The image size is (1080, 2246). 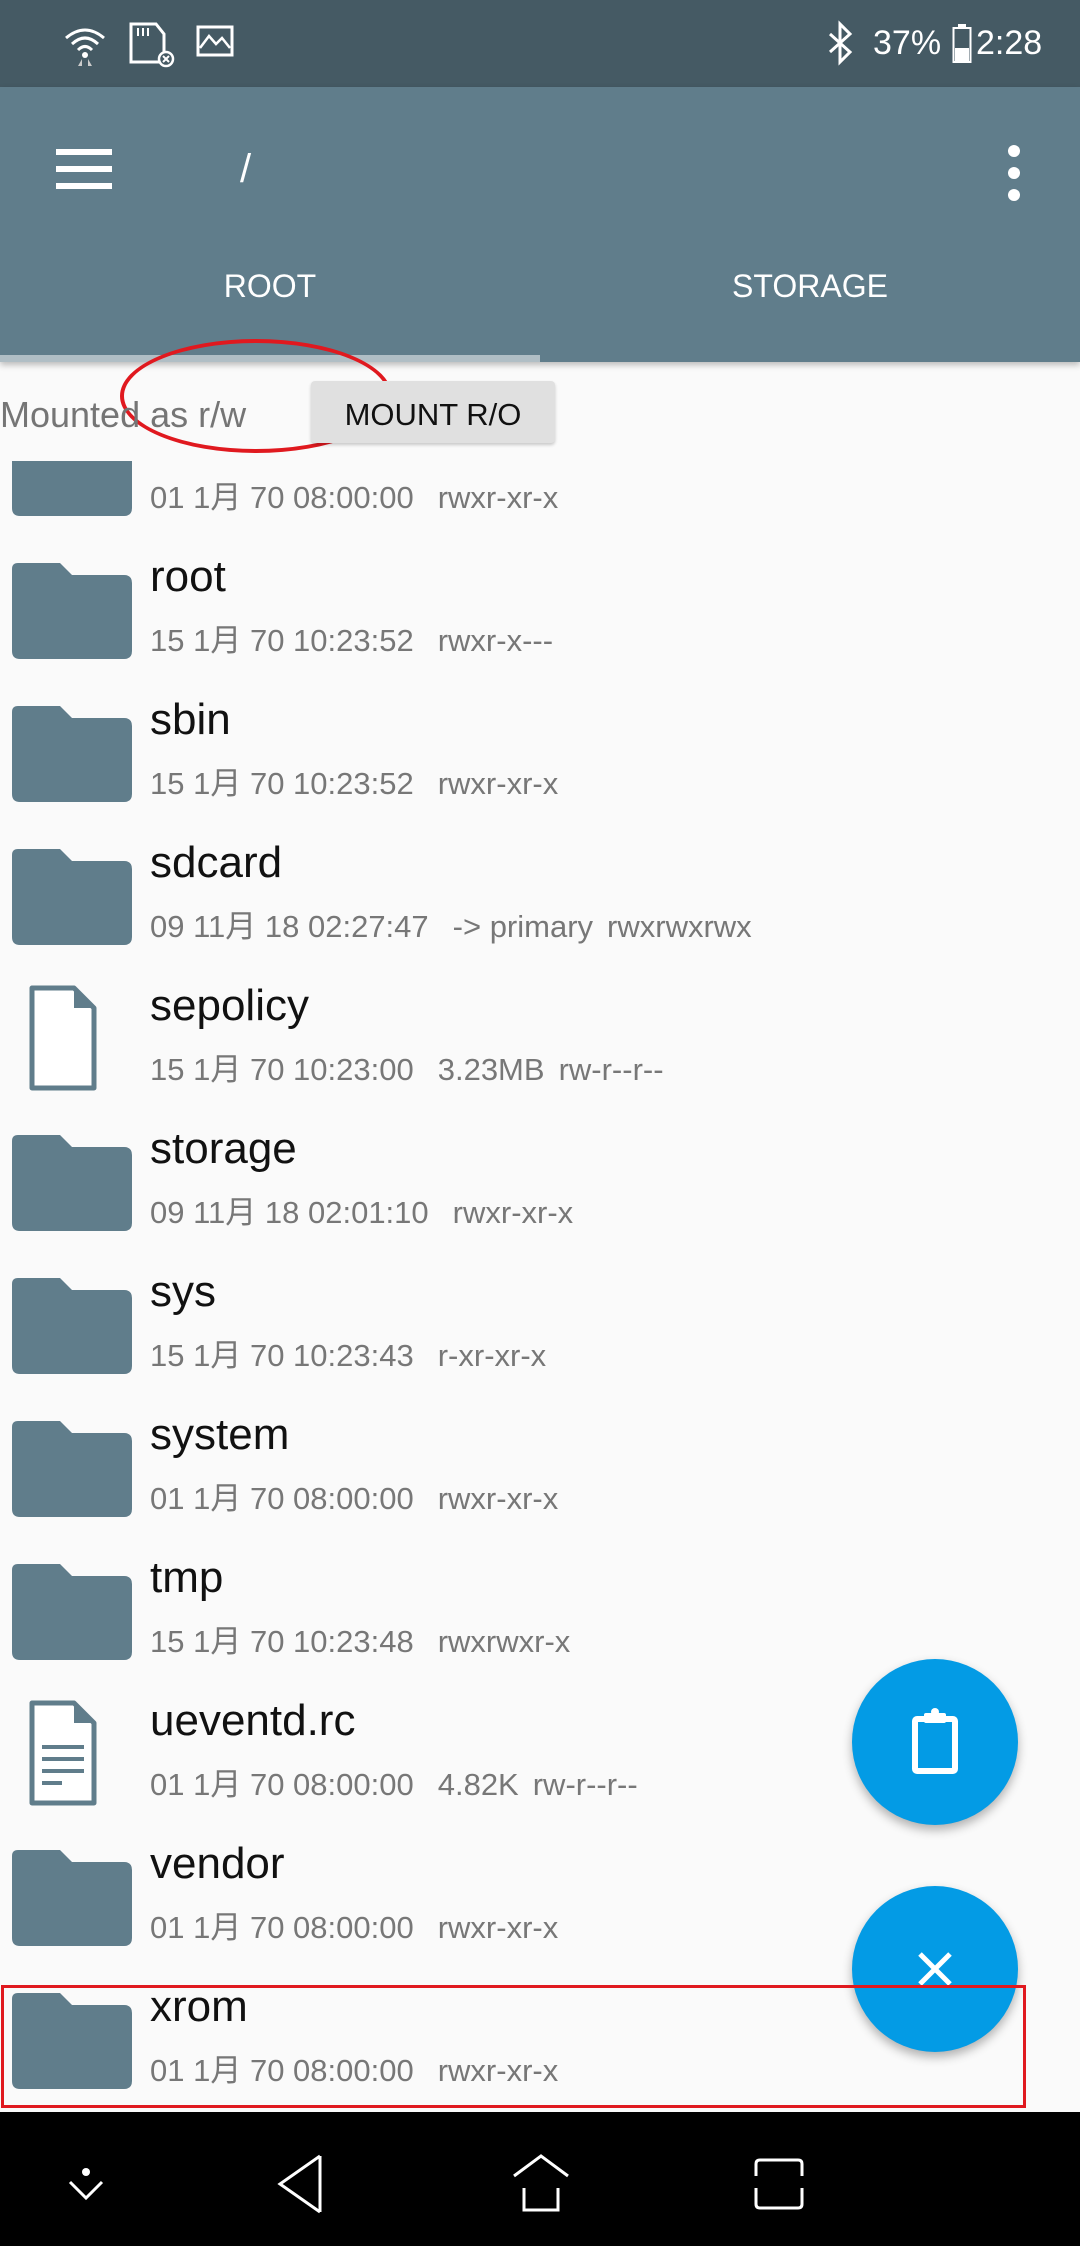 What do you see at coordinates (217, 1863) in the screenshot?
I see `file-name: vendor` at bounding box center [217, 1863].